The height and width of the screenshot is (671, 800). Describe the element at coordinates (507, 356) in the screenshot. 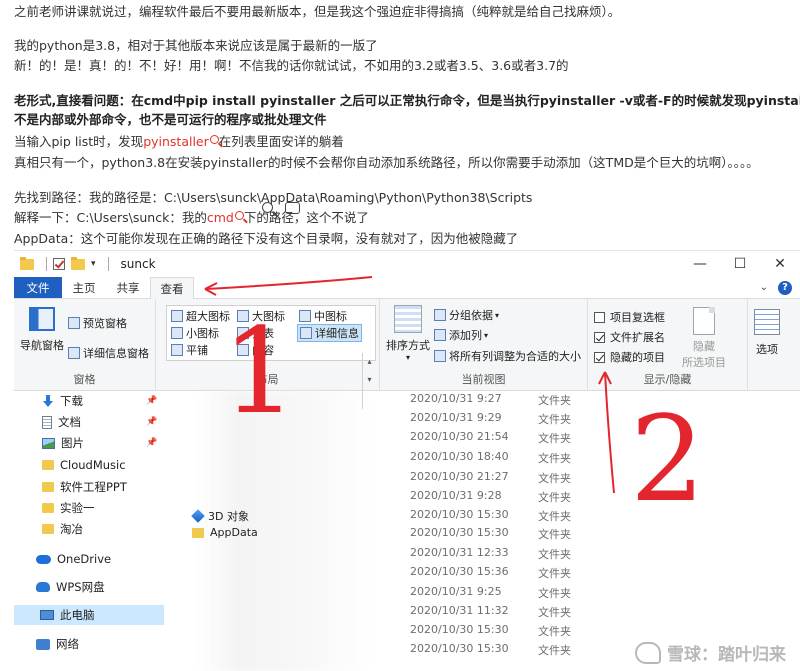

I see `fit-columns-button: 将所有列调整为合适的大小` at that location.